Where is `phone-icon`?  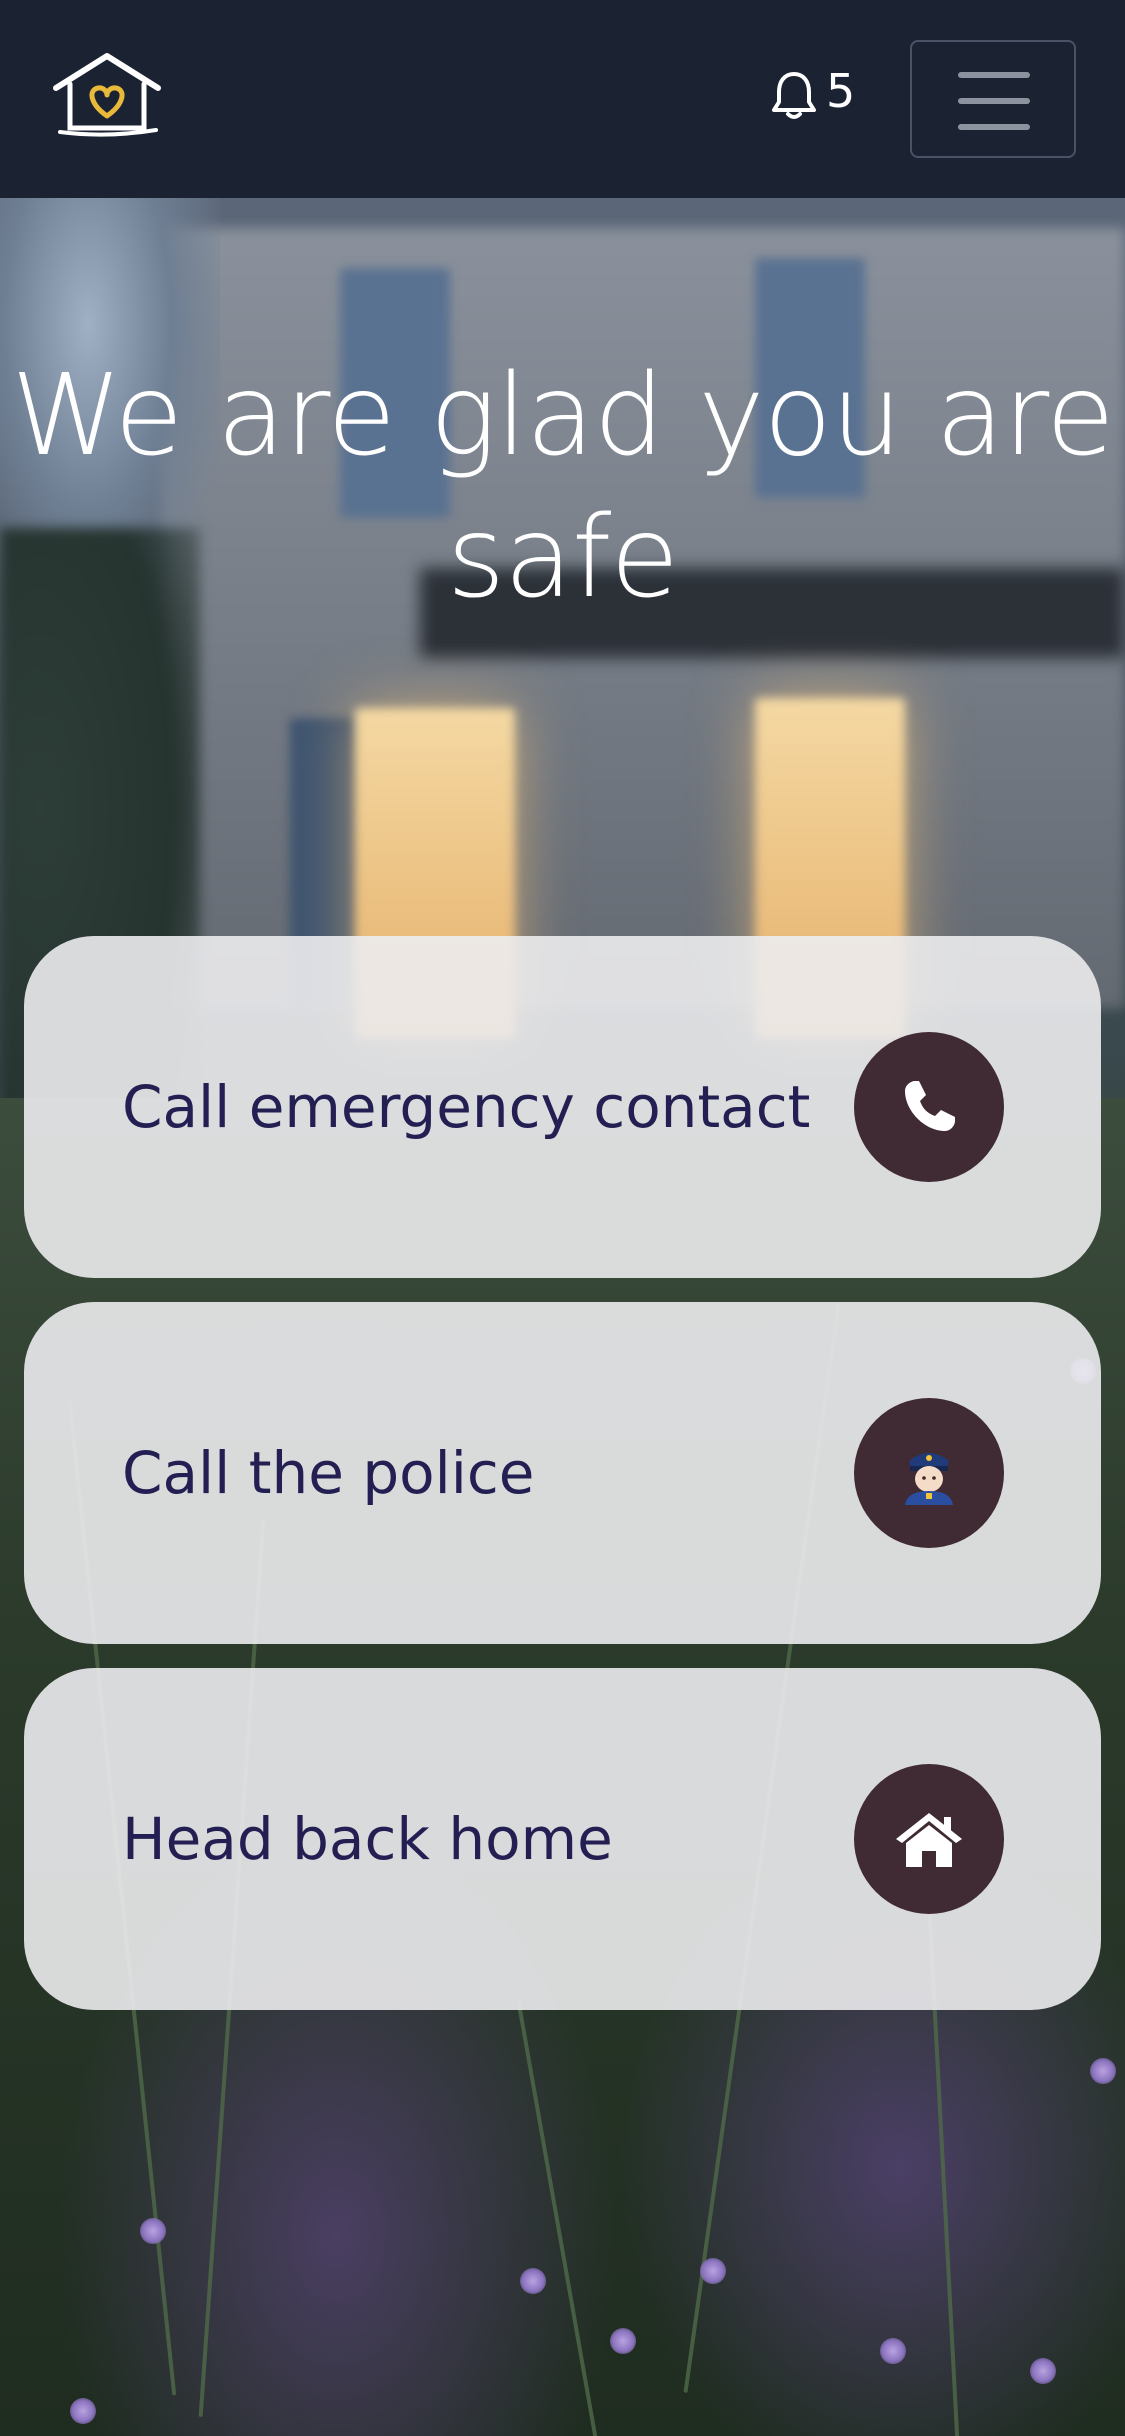
phone-icon is located at coordinates (929, 1107).